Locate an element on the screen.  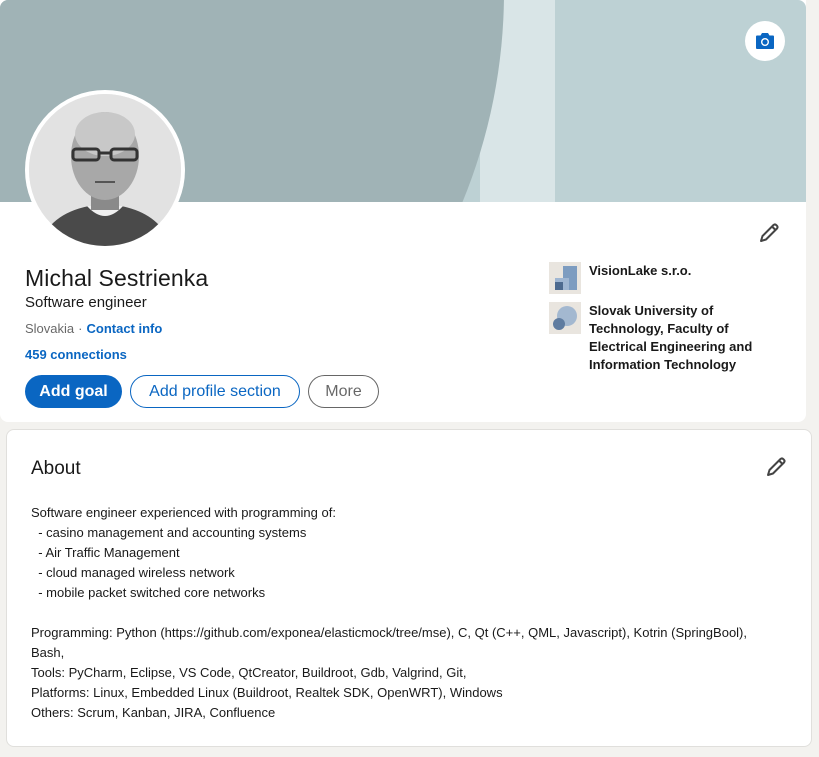
school-logo-icon is located at coordinates (565, 318).